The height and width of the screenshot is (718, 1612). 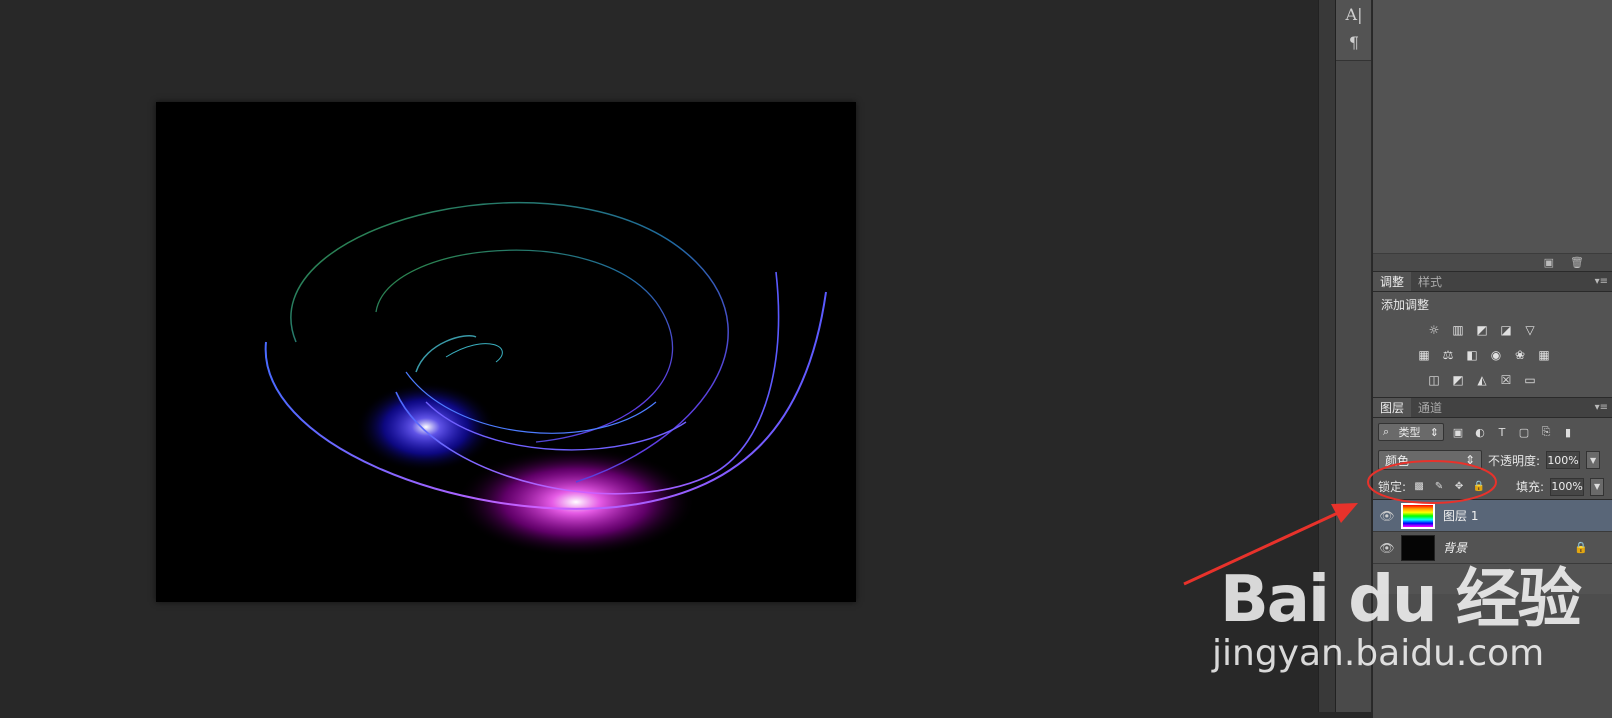 I want to click on curves-icon: ◩, so click(x=1482, y=330).